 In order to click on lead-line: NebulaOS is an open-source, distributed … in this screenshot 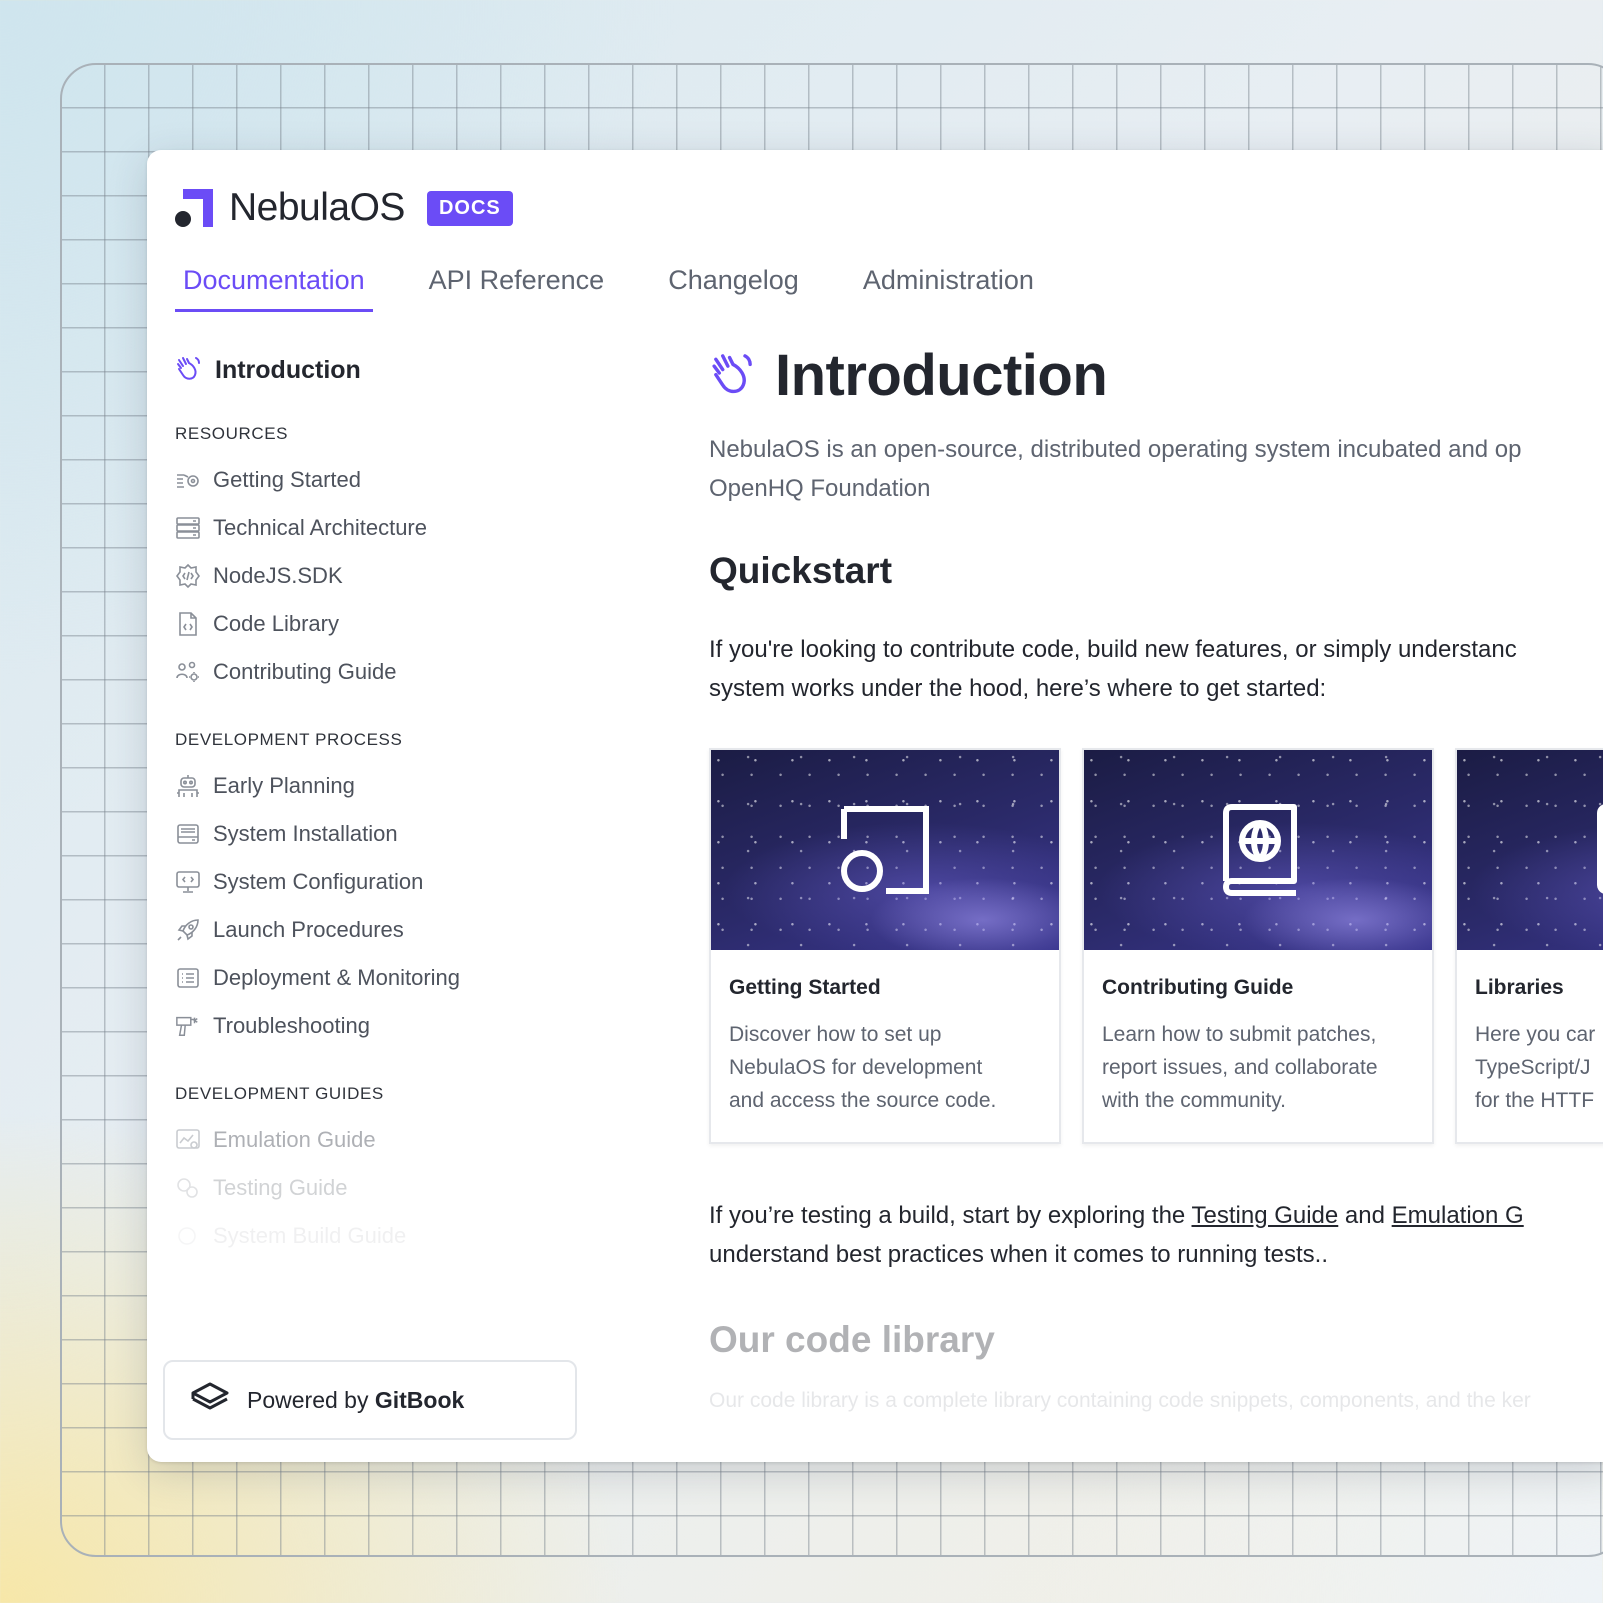, I will do `click(1115, 449)`.